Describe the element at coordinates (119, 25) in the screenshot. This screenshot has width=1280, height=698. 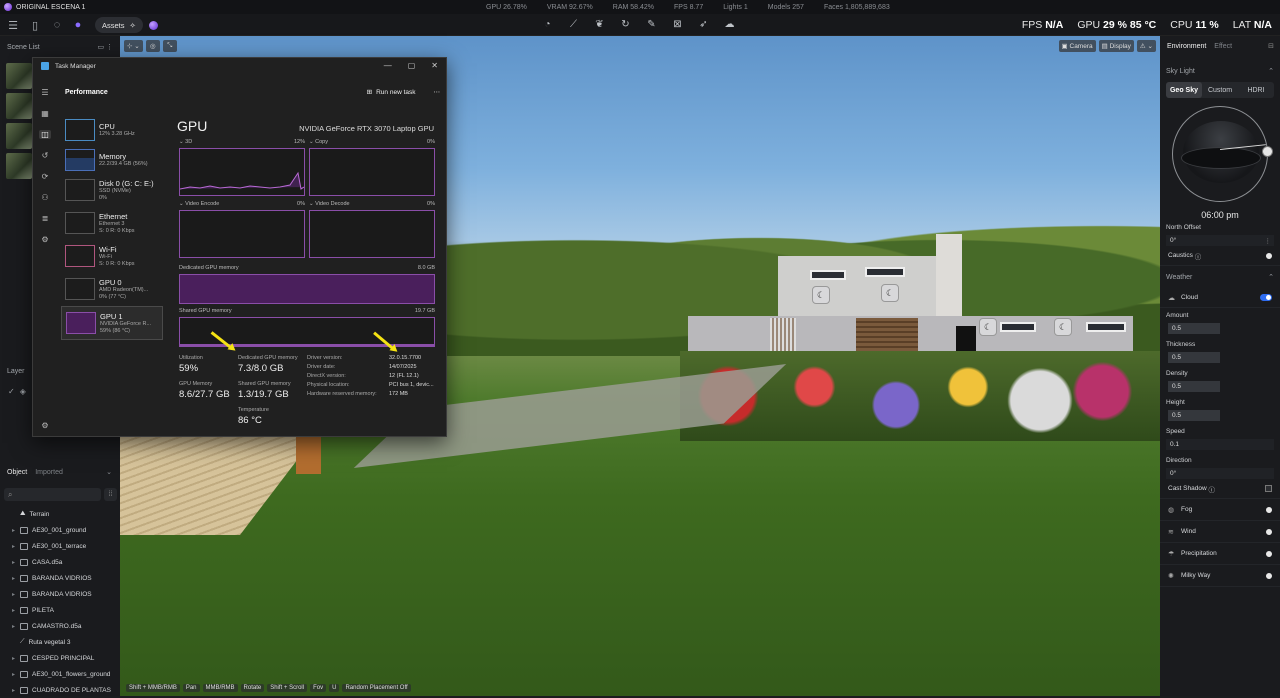
I see `assets-button: Assets ✧` at that location.